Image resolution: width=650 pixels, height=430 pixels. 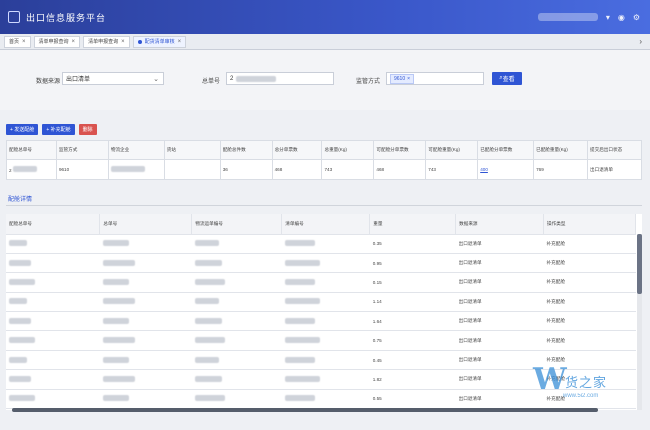 I want to click on cell-weight: 0.45, so click(x=412, y=360).